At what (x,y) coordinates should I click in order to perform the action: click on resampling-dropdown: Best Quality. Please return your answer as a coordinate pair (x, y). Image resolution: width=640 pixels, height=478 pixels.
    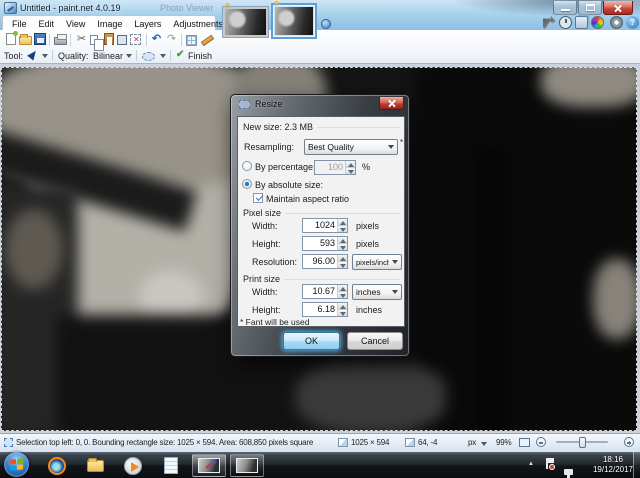
    Looking at the image, I should click on (351, 147).